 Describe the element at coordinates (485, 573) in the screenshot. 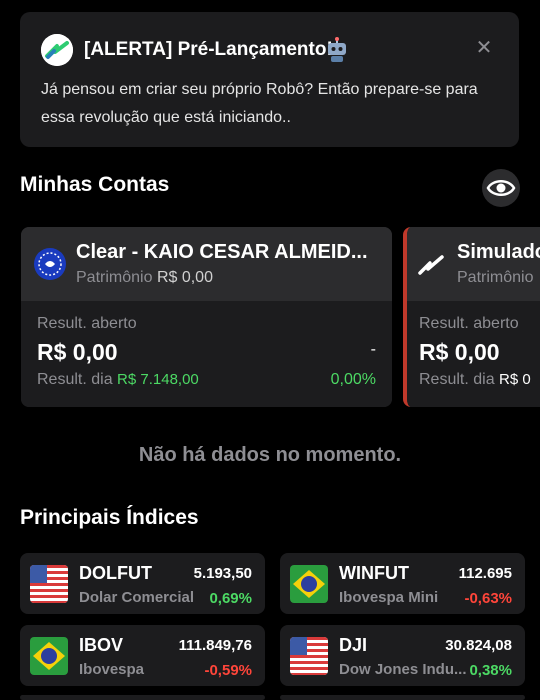

I see `index-price: 112.695` at that location.